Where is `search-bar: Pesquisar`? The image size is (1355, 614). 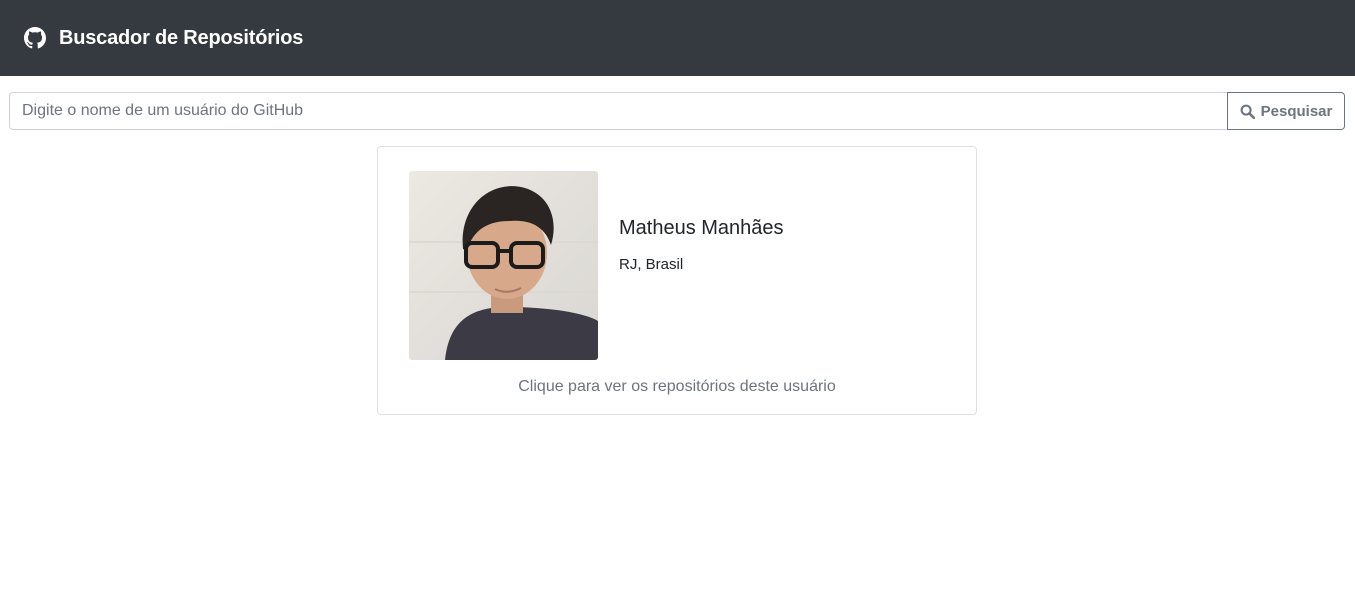
search-bar: Pesquisar is located at coordinates (677, 111).